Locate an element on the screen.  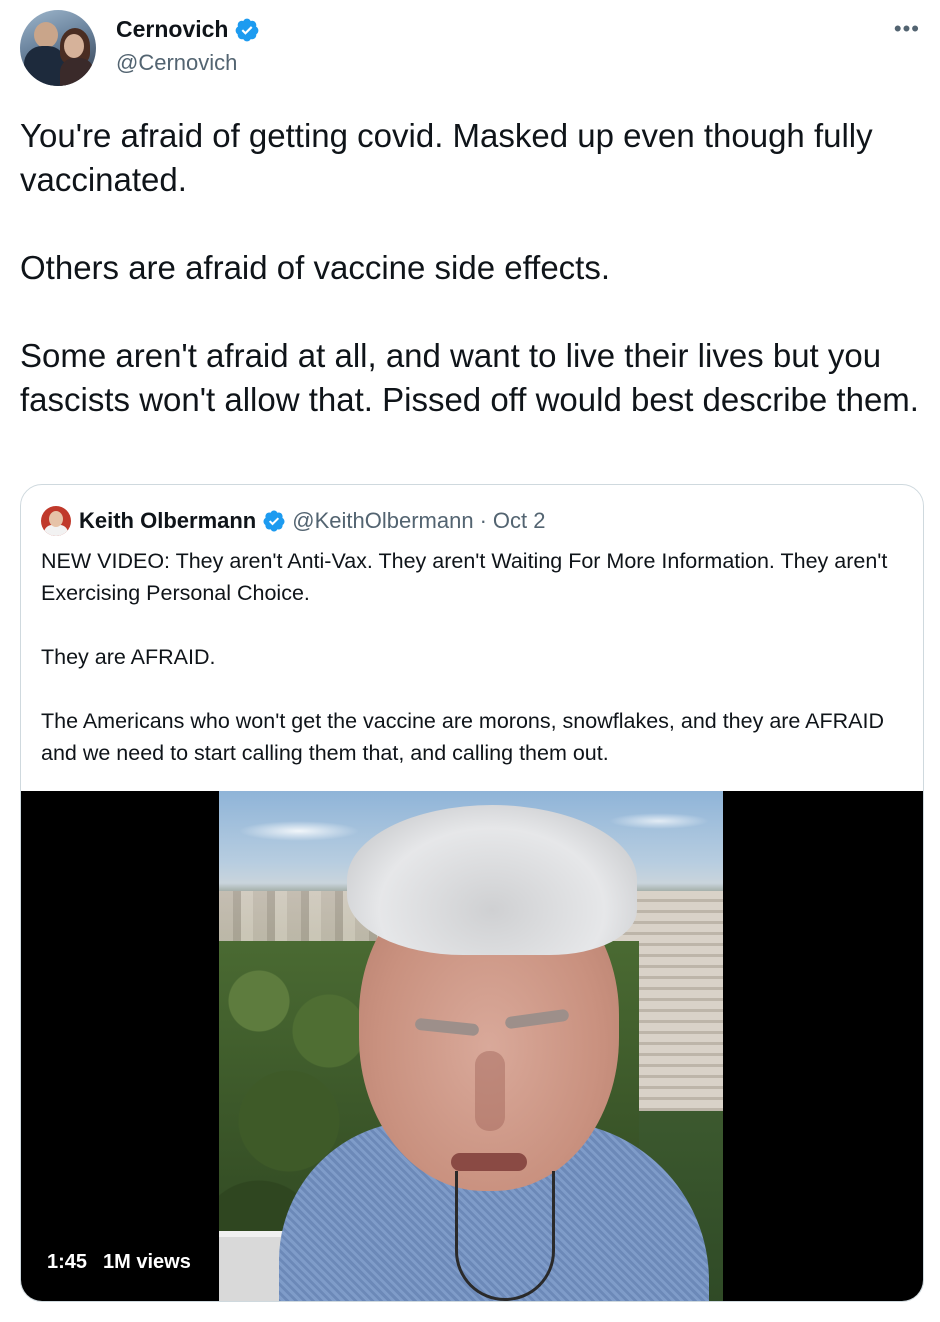
author-name-row: Cernovich is located at coordinates (188, 29).